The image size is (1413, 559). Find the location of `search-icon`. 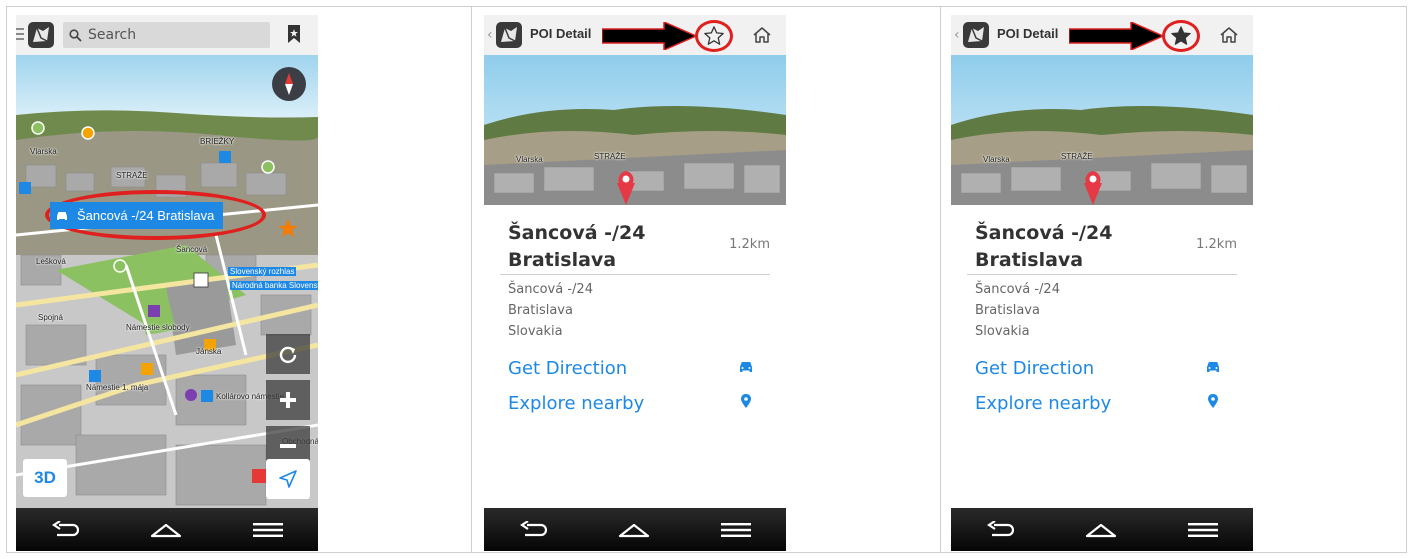

search-icon is located at coordinates (75, 35).